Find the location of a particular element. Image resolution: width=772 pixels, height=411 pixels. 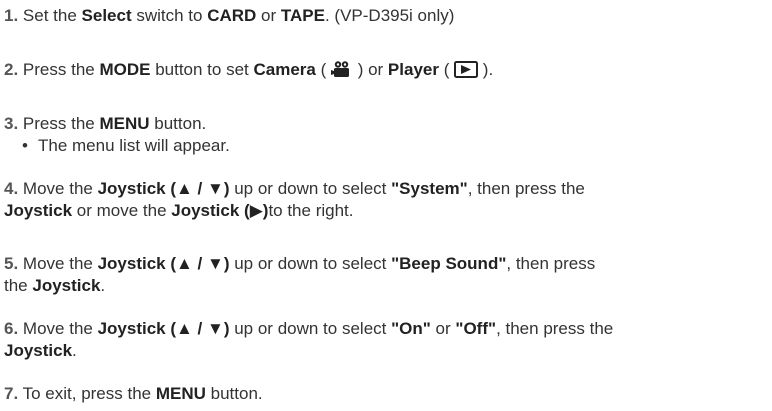

bullet-text: The menu list will appear. is located at coordinates (134, 145).